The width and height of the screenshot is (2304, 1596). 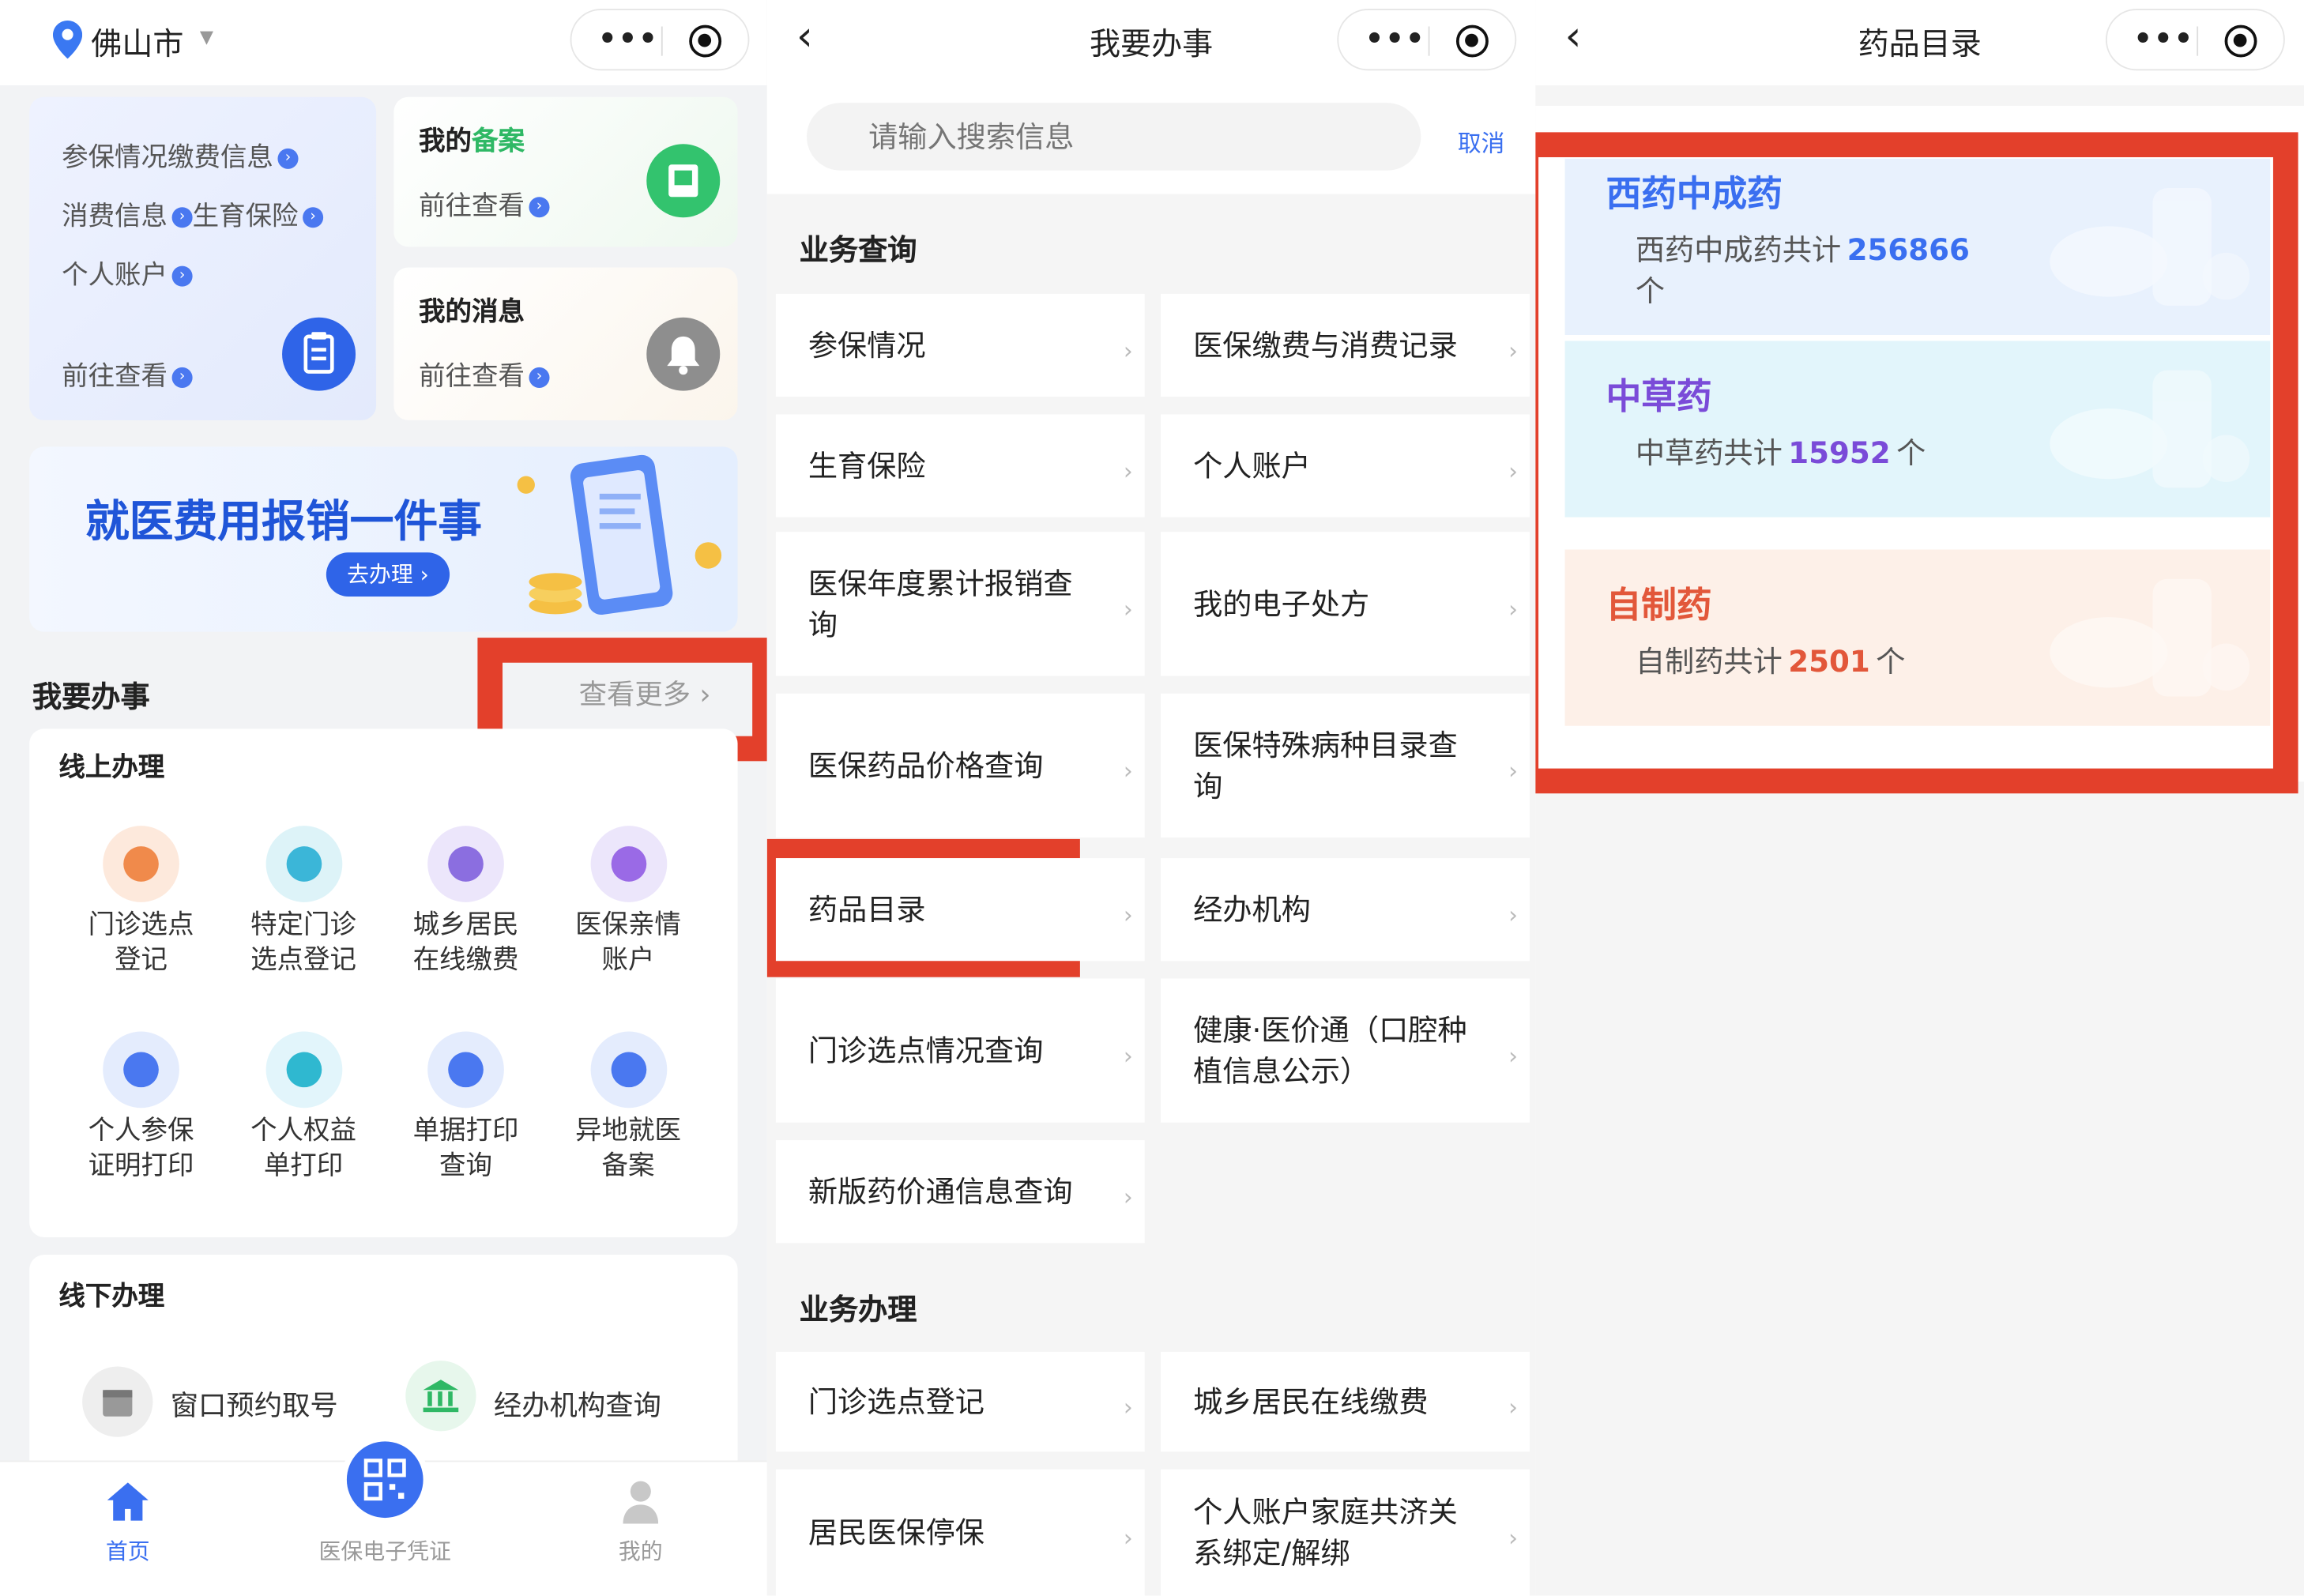 I want to click on category-name: 中草药, so click(x=1659, y=397).